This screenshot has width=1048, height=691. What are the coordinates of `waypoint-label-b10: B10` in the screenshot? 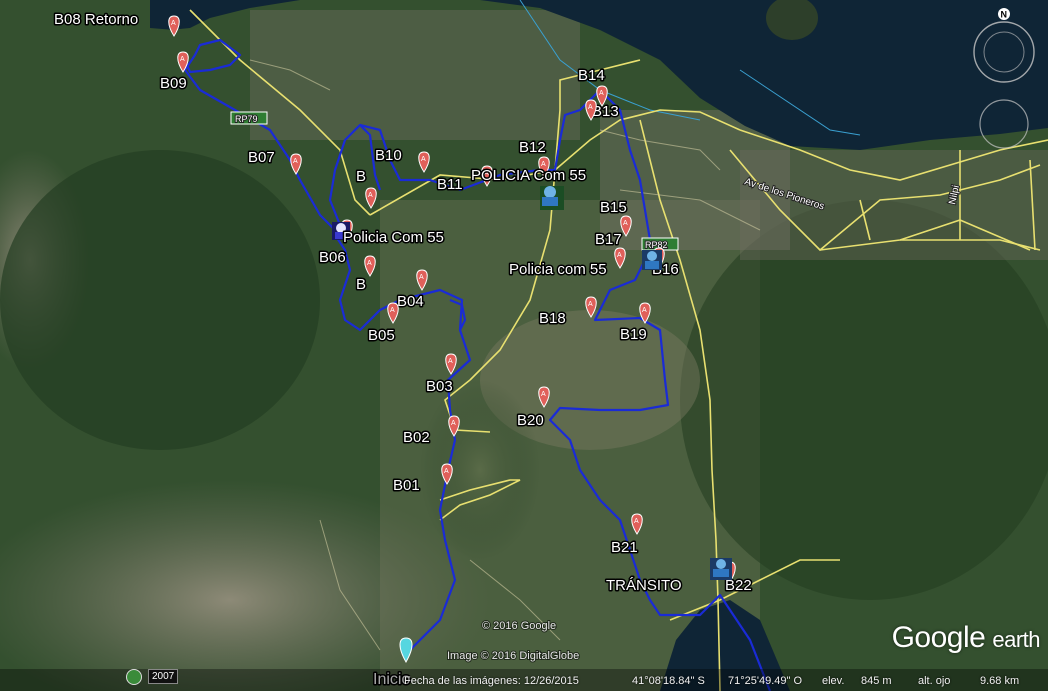 It's located at (388, 155).